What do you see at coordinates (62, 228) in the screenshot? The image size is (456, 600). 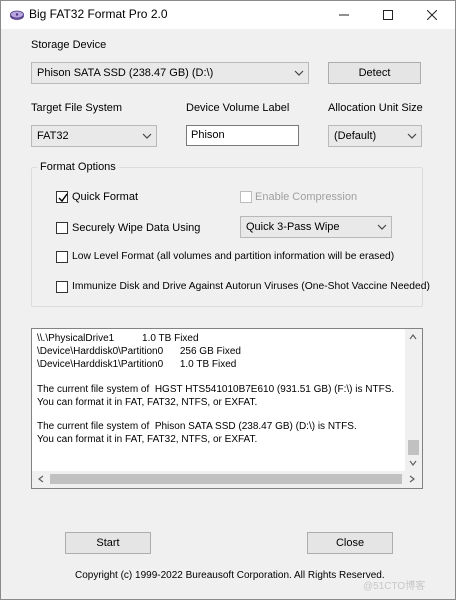 I see `secure-wipe-checkbox` at bounding box center [62, 228].